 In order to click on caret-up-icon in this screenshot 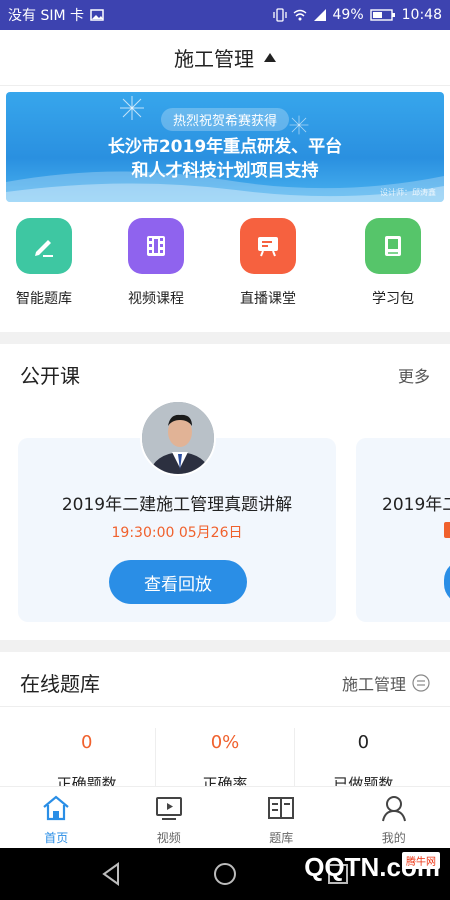, I will do `click(270, 57)`.